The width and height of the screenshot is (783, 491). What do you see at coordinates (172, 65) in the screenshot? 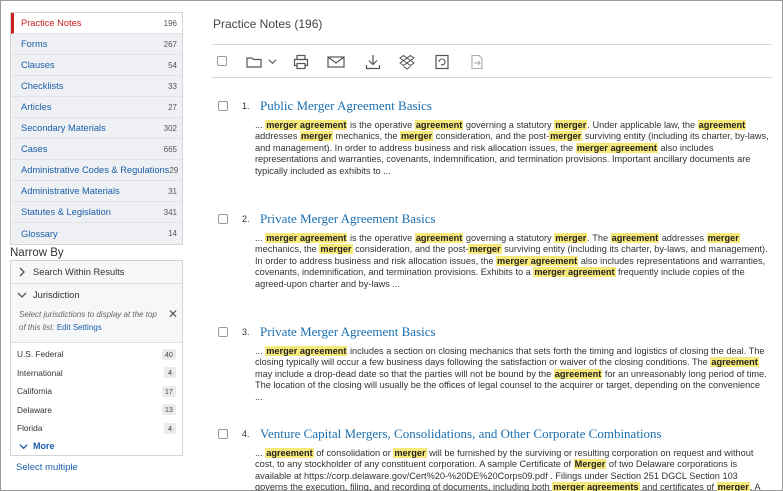
I see `category-count: 54` at bounding box center [172, 65].